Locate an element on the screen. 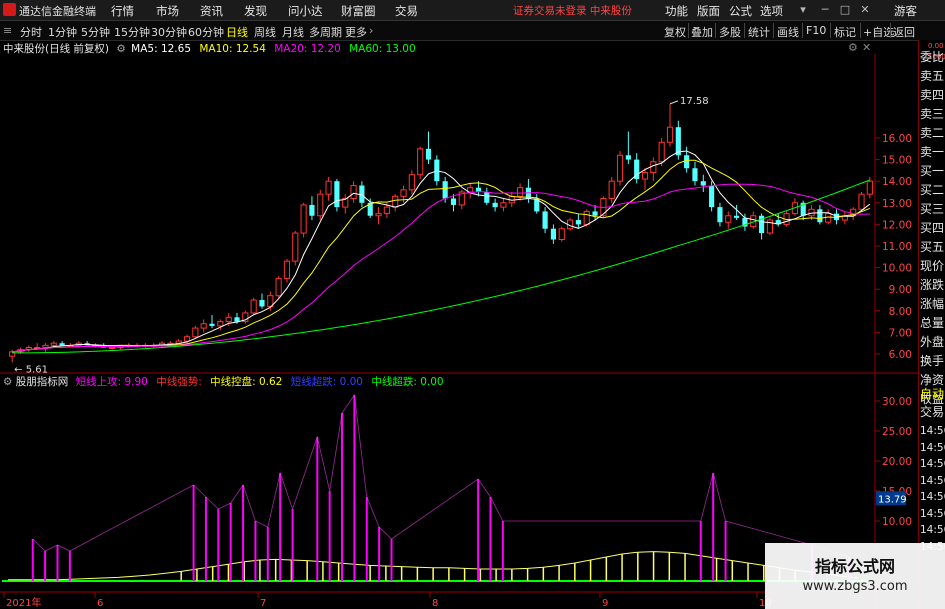 The width and height of the screenshot is (945, 609). panel-close-icon: ✕ is located at coordinates (866, 47).